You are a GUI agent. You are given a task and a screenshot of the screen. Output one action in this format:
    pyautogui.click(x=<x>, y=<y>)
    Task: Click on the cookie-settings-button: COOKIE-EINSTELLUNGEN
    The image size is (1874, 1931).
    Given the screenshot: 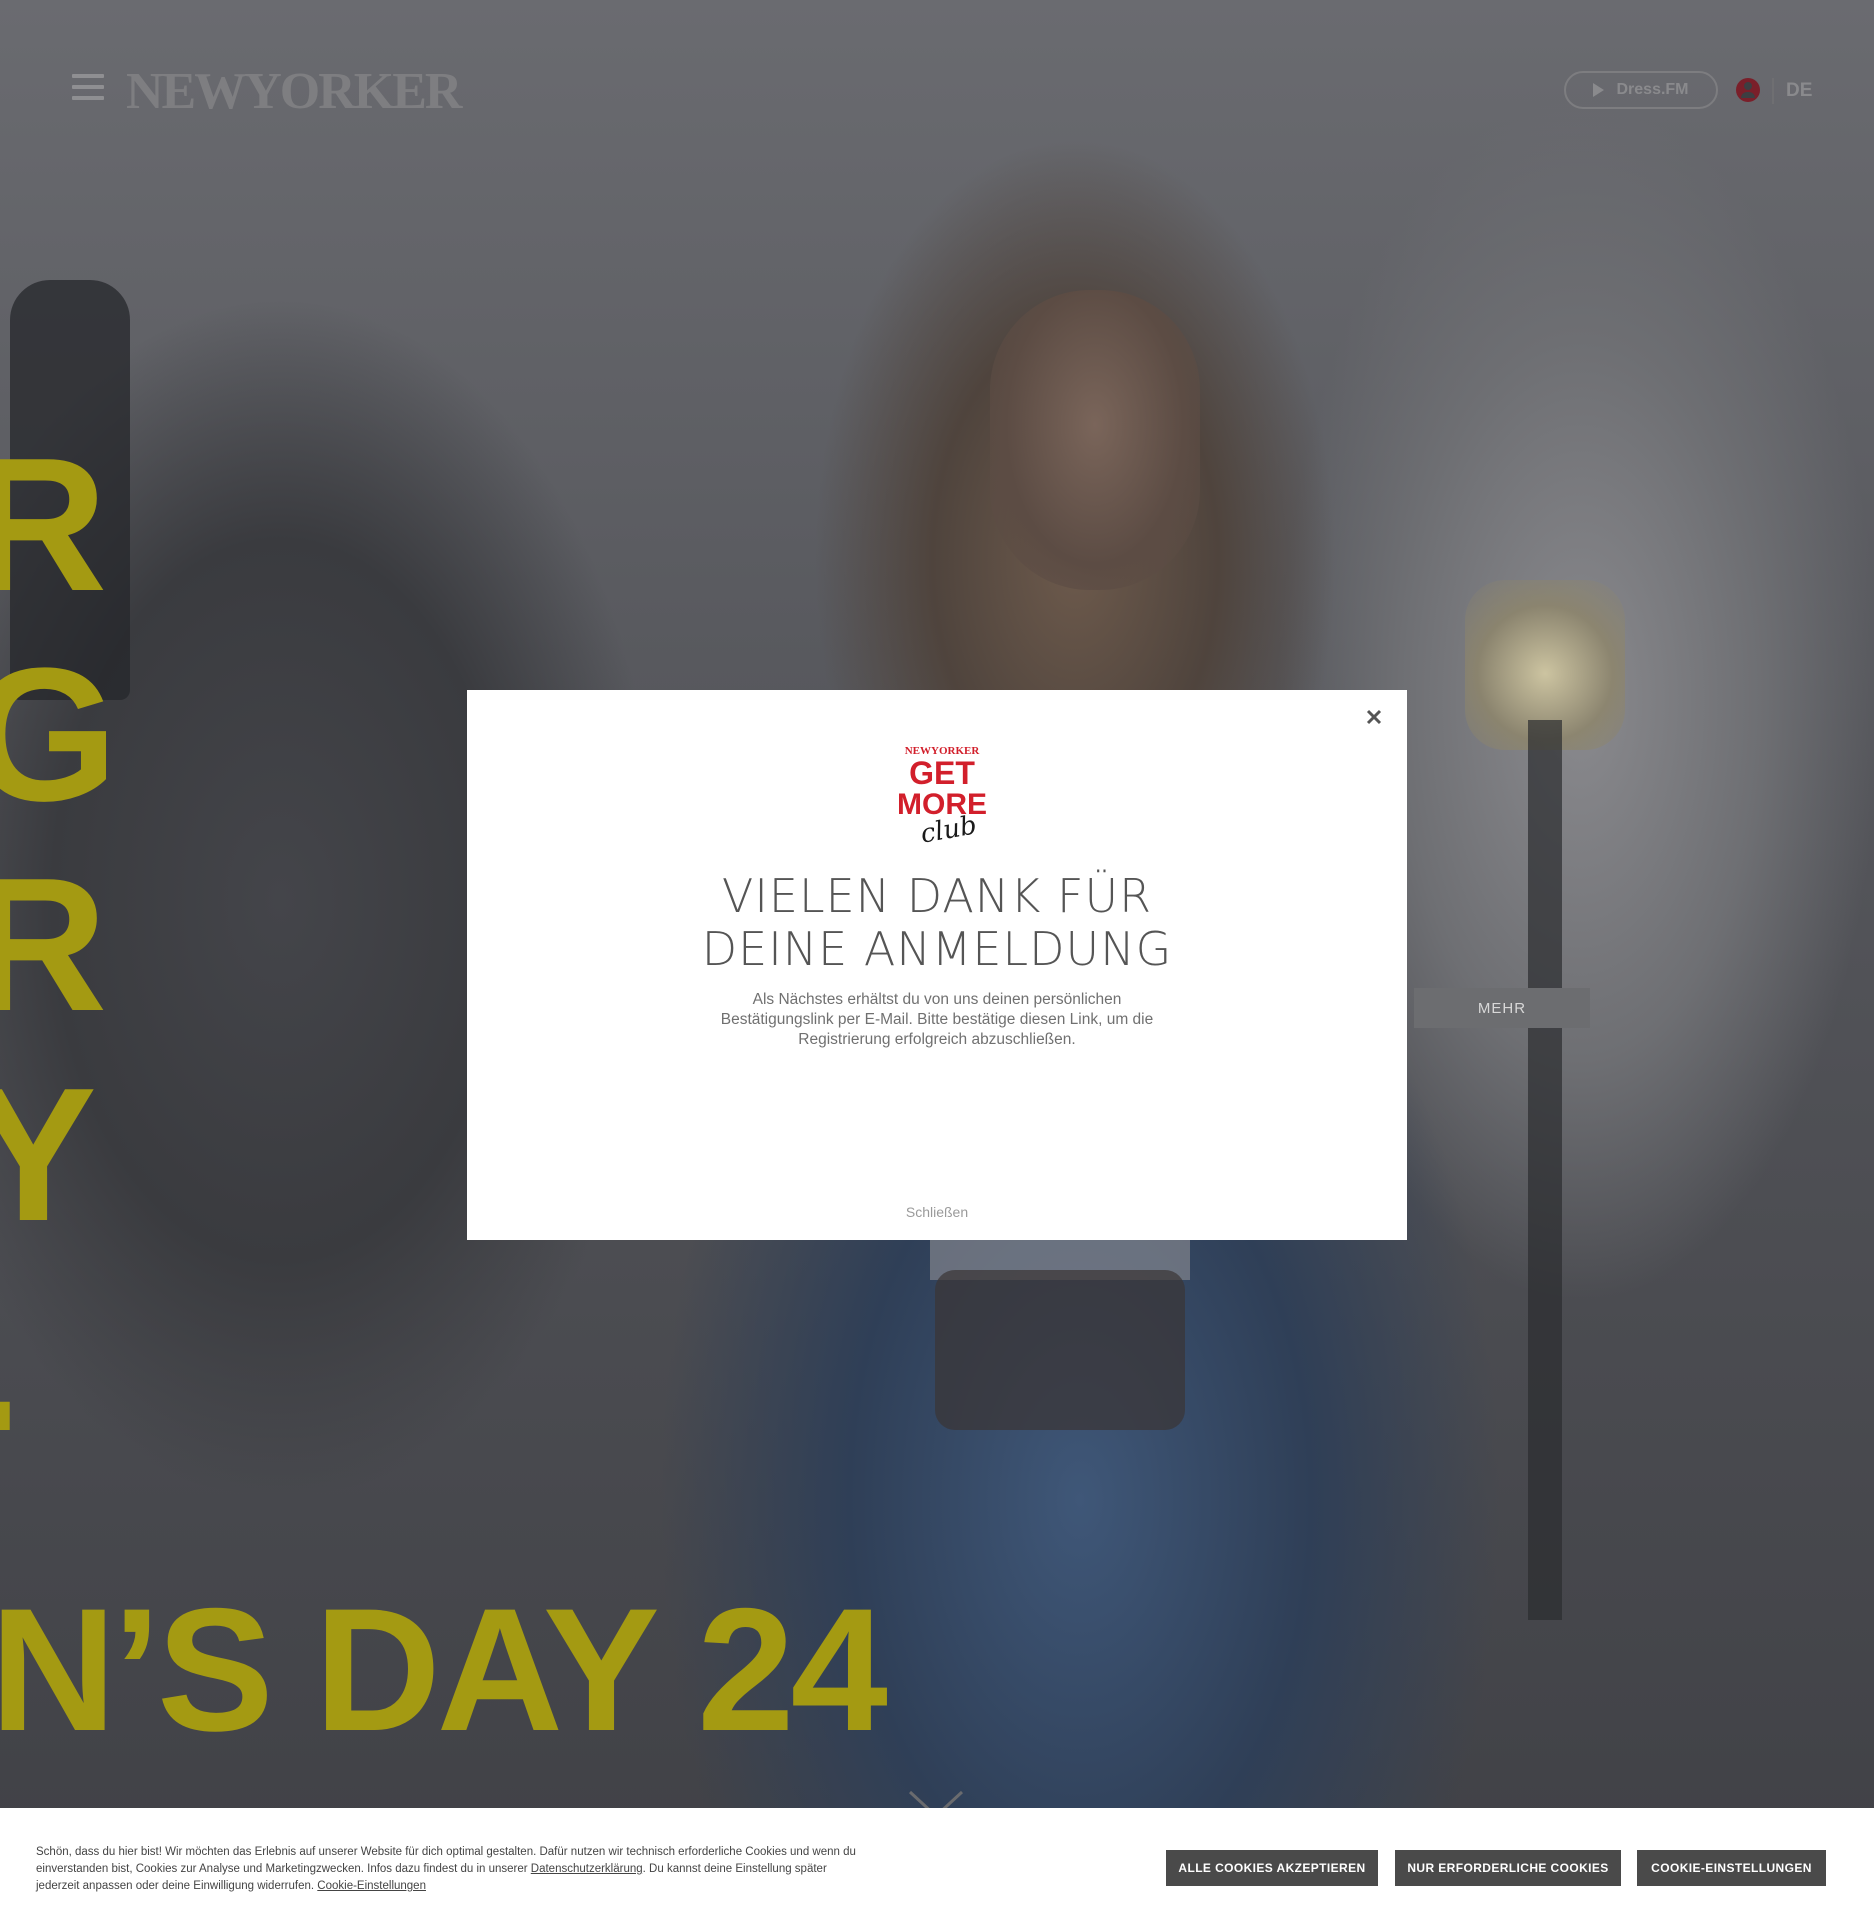 What is the action you would take?
    pyautogui.click(x=1731, y=1868)
    